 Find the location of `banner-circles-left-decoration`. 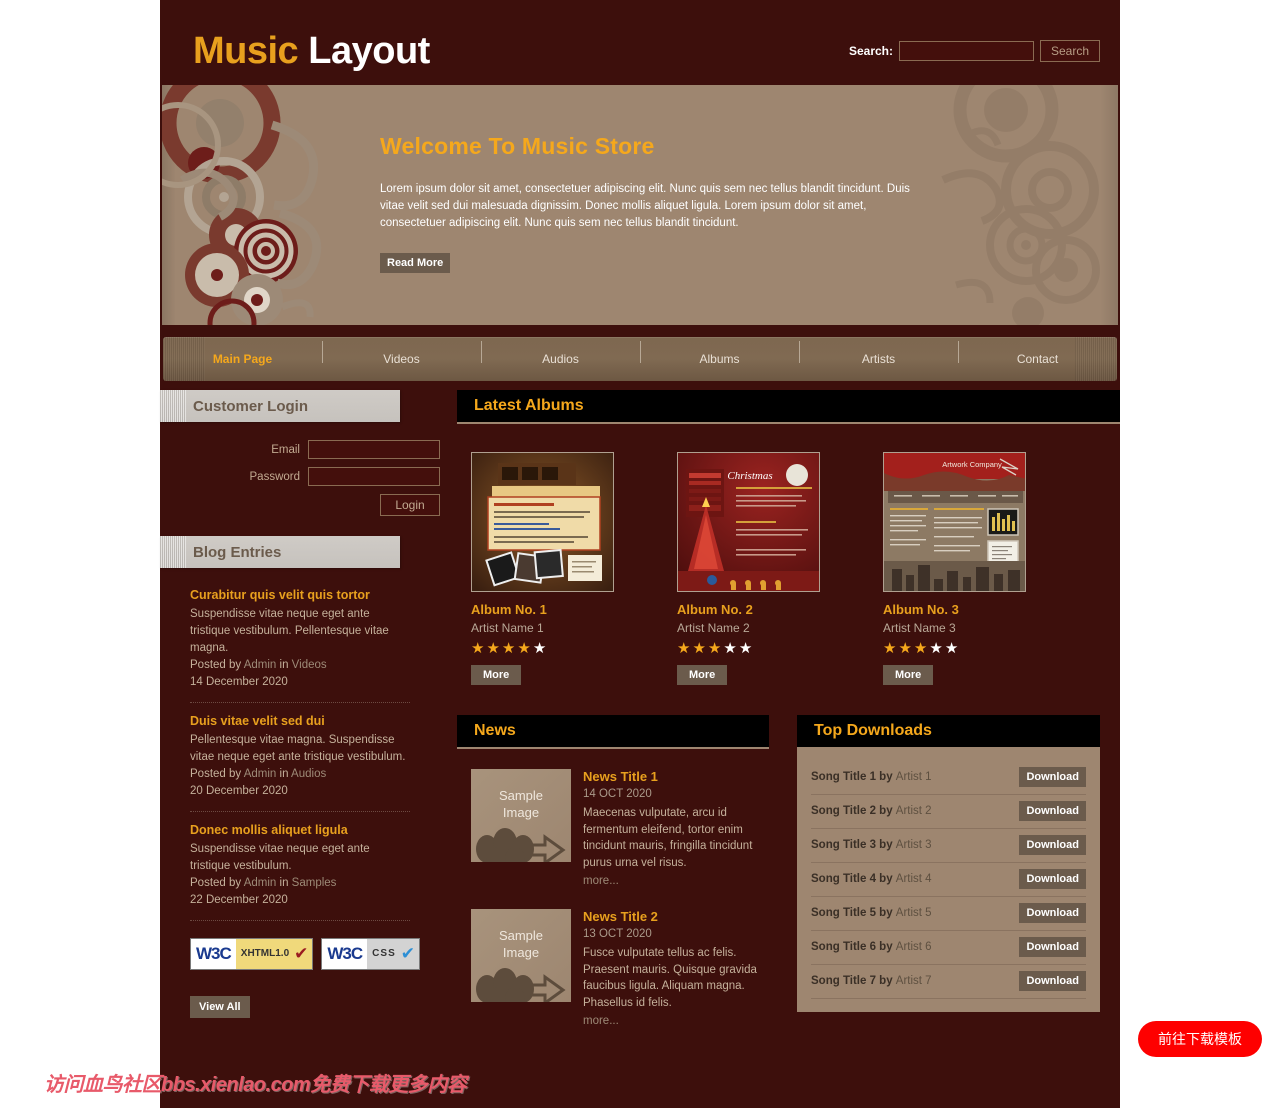

banner-circles-left-decoration is located at coordinates (267, 205).